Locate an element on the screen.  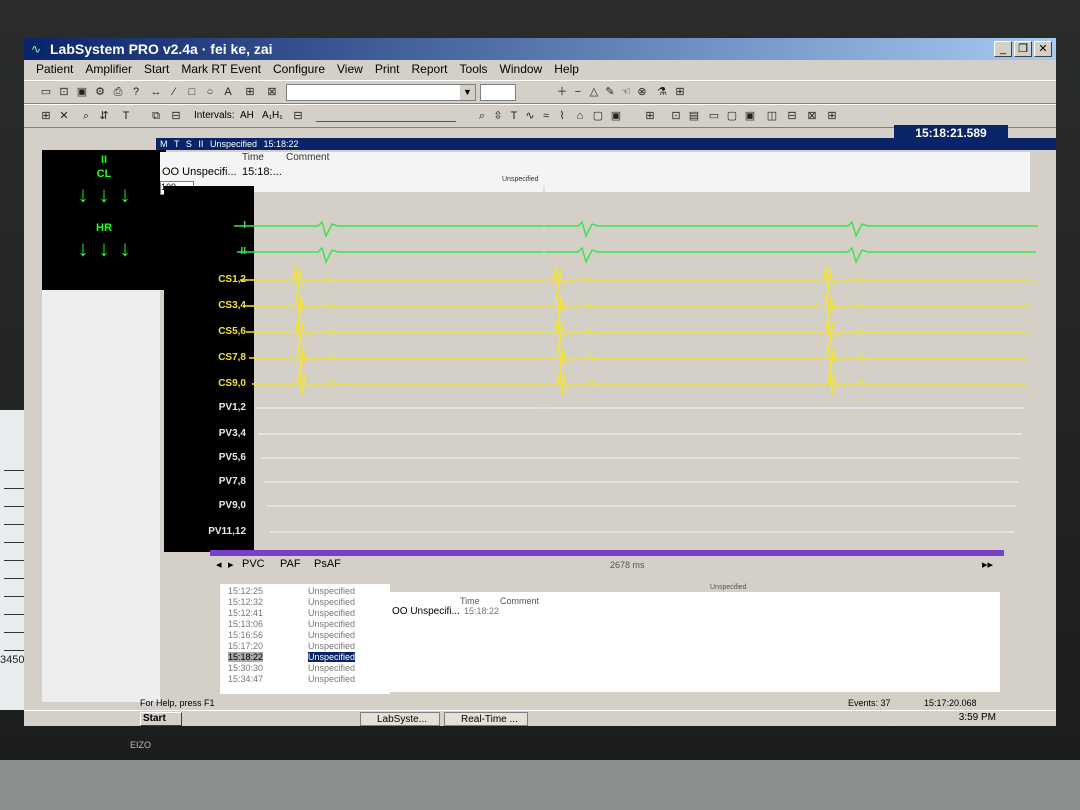
split-icon: ◫ is located at coordinates (772, 116).